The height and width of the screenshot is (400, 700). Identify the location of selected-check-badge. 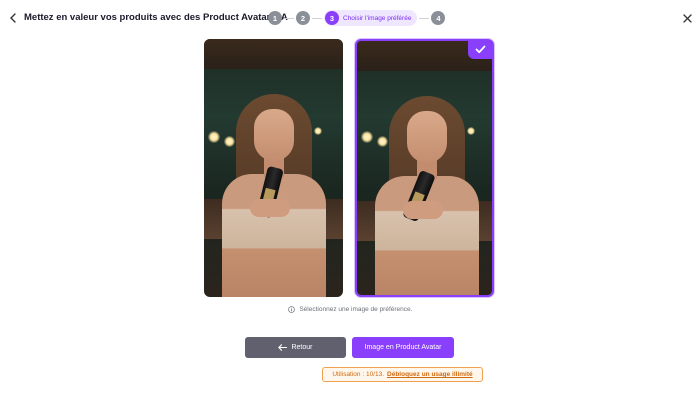
(480, 50).